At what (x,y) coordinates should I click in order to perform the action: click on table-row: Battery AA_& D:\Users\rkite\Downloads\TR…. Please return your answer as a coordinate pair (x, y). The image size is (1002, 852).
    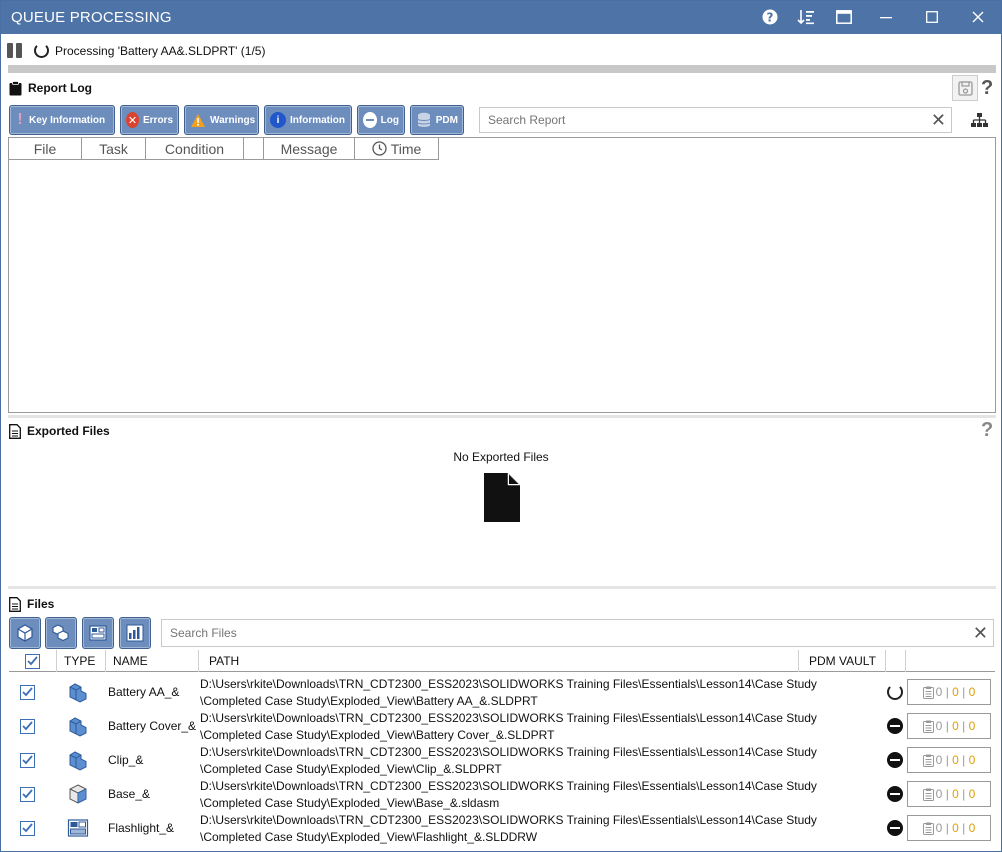
    Looking at the image, I should click on (502, 692).